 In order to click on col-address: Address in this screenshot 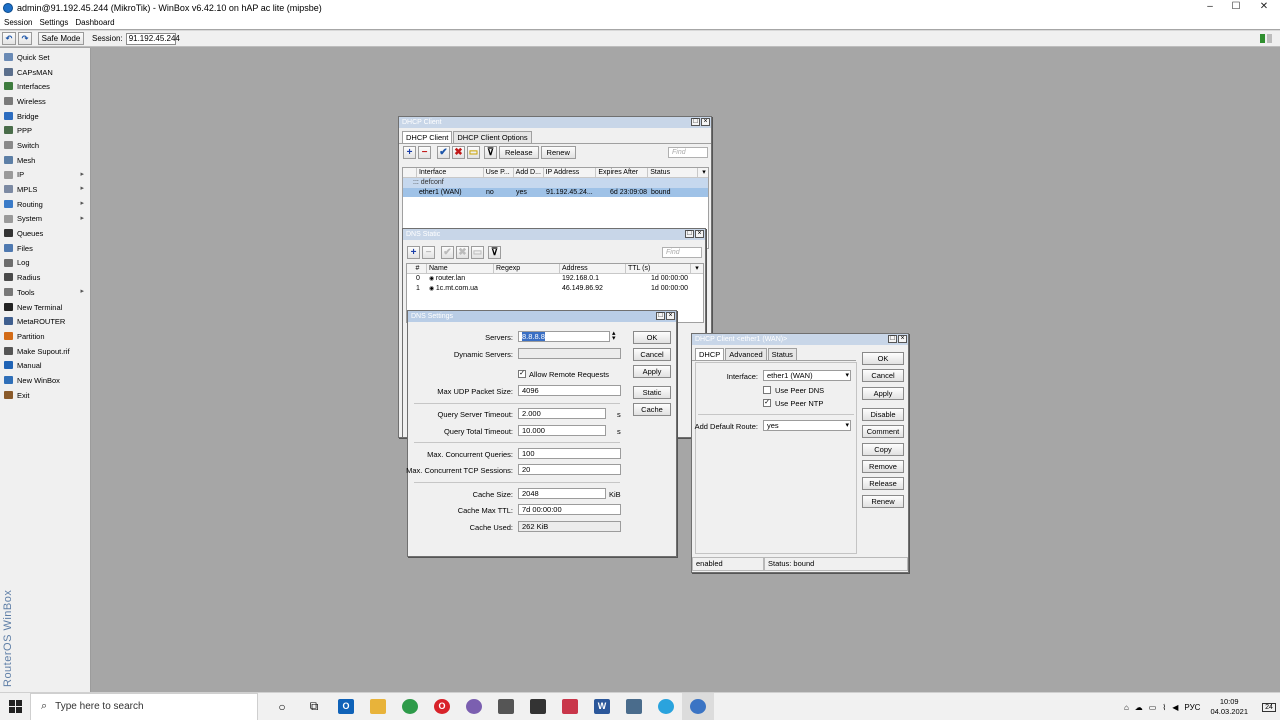, I will do `click(593, 268)`.